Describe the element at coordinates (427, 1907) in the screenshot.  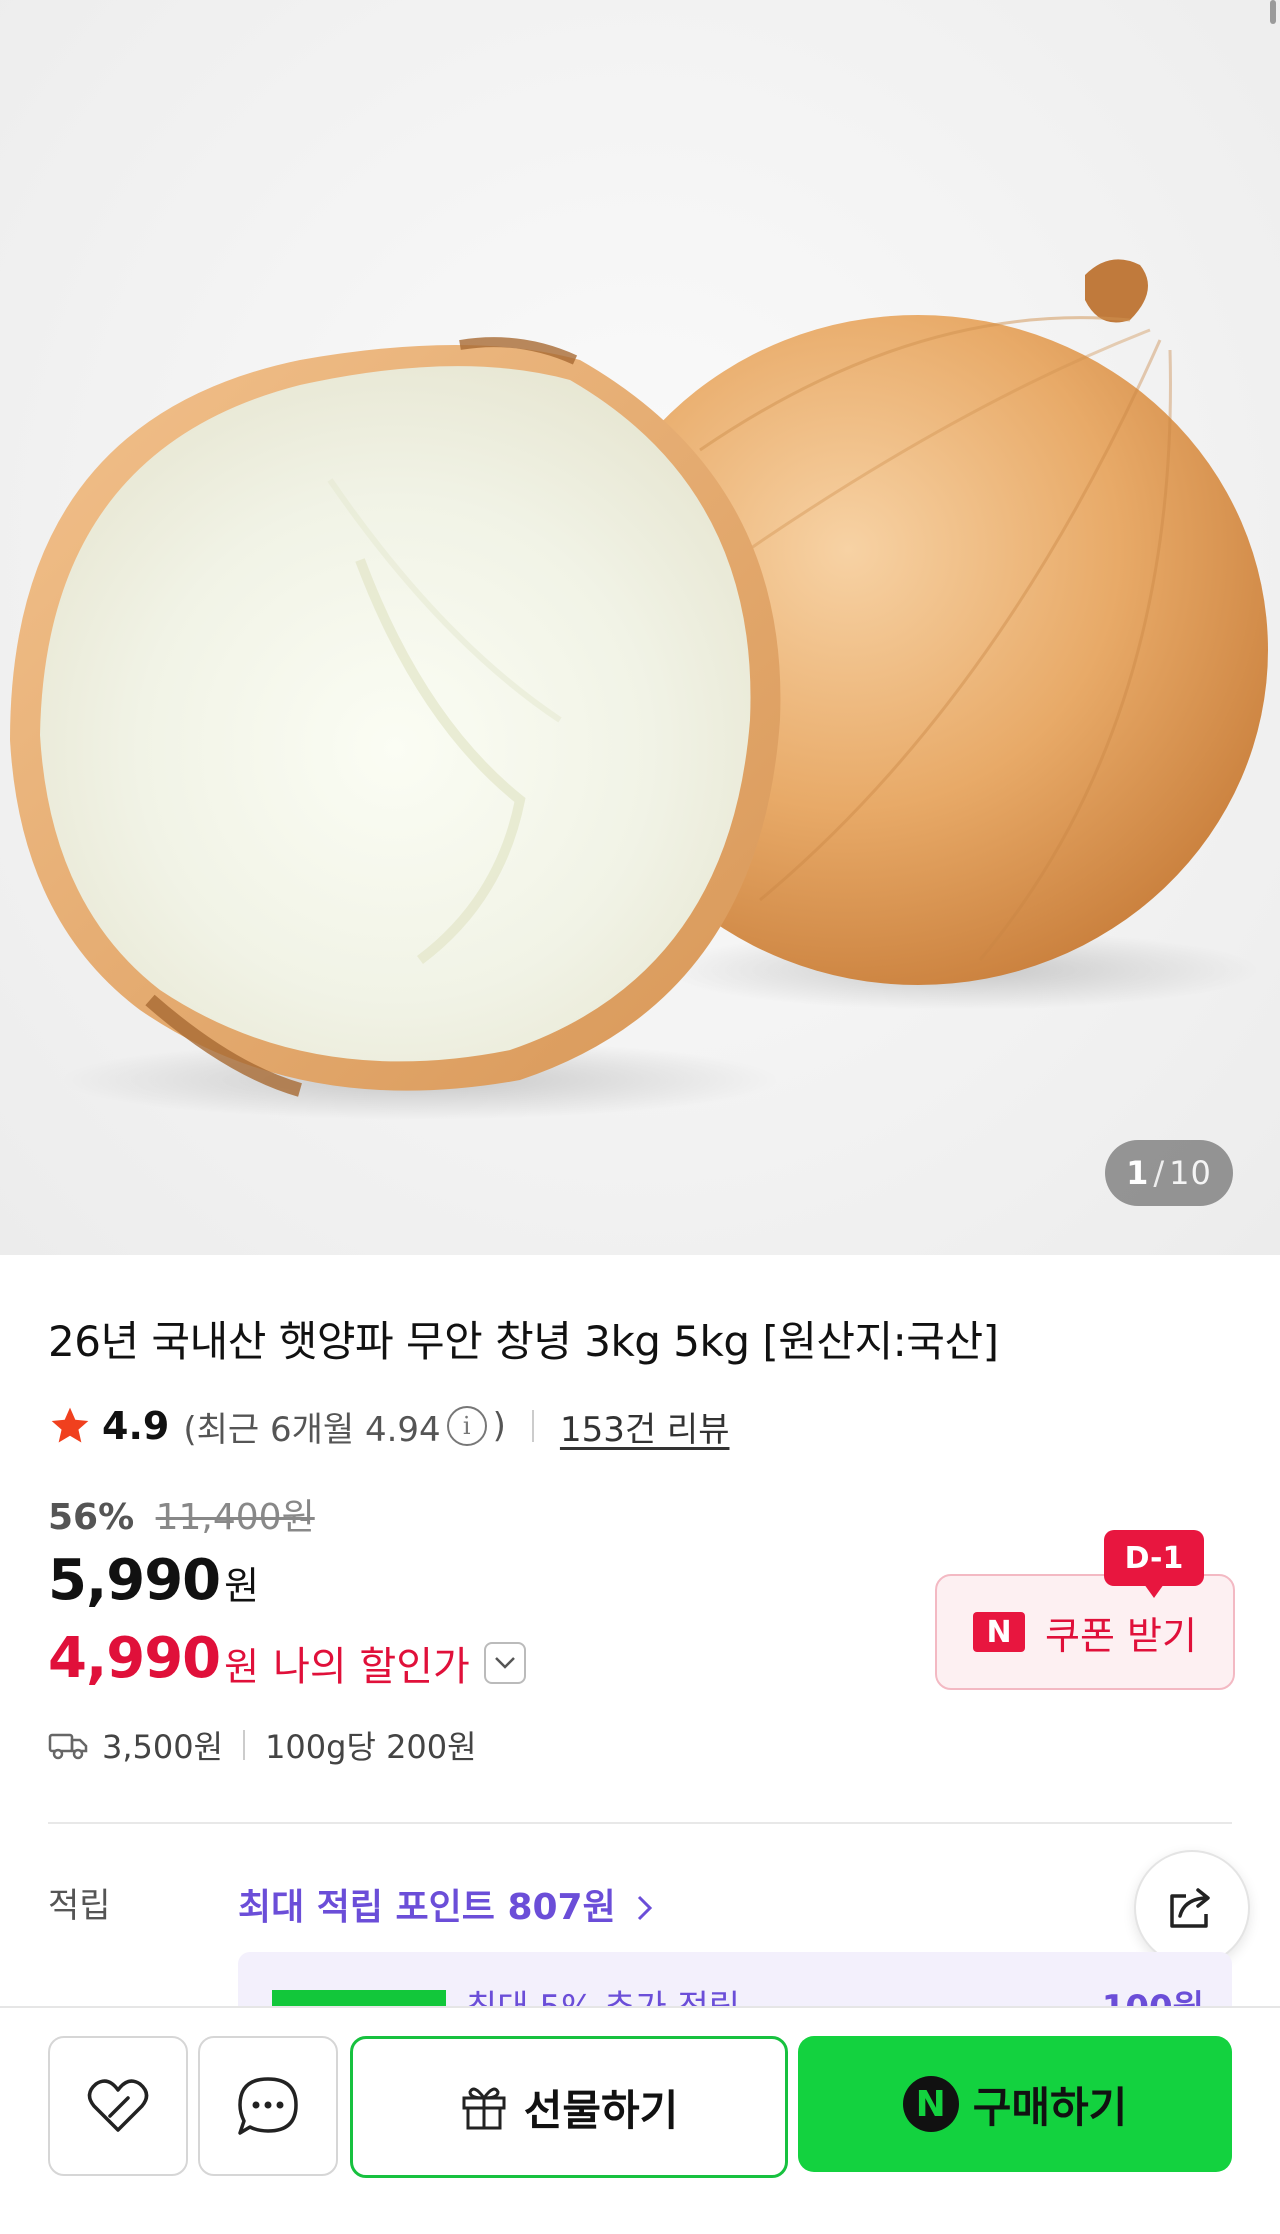
I see `max-points-text: 최대 적립 포인트 807원` at that location.